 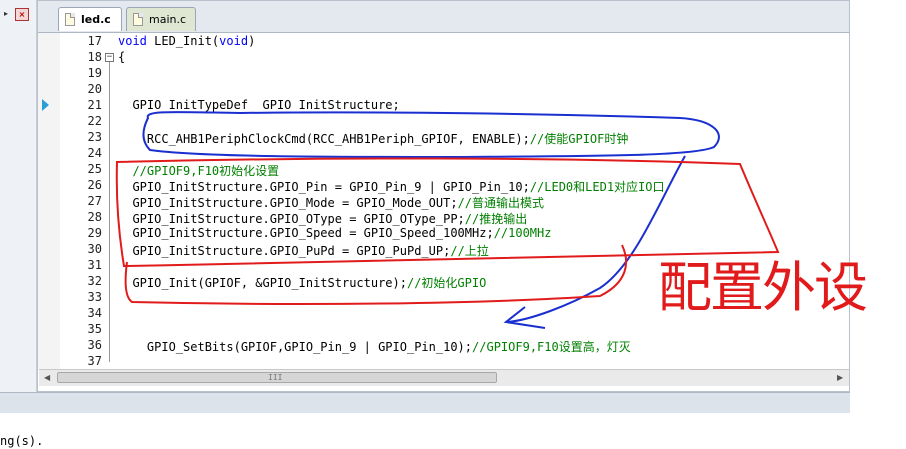 What do you see at coordinates (376, 274) in the screenshot?
I see `red-loop-annotation` at bounding box center [376, 274].